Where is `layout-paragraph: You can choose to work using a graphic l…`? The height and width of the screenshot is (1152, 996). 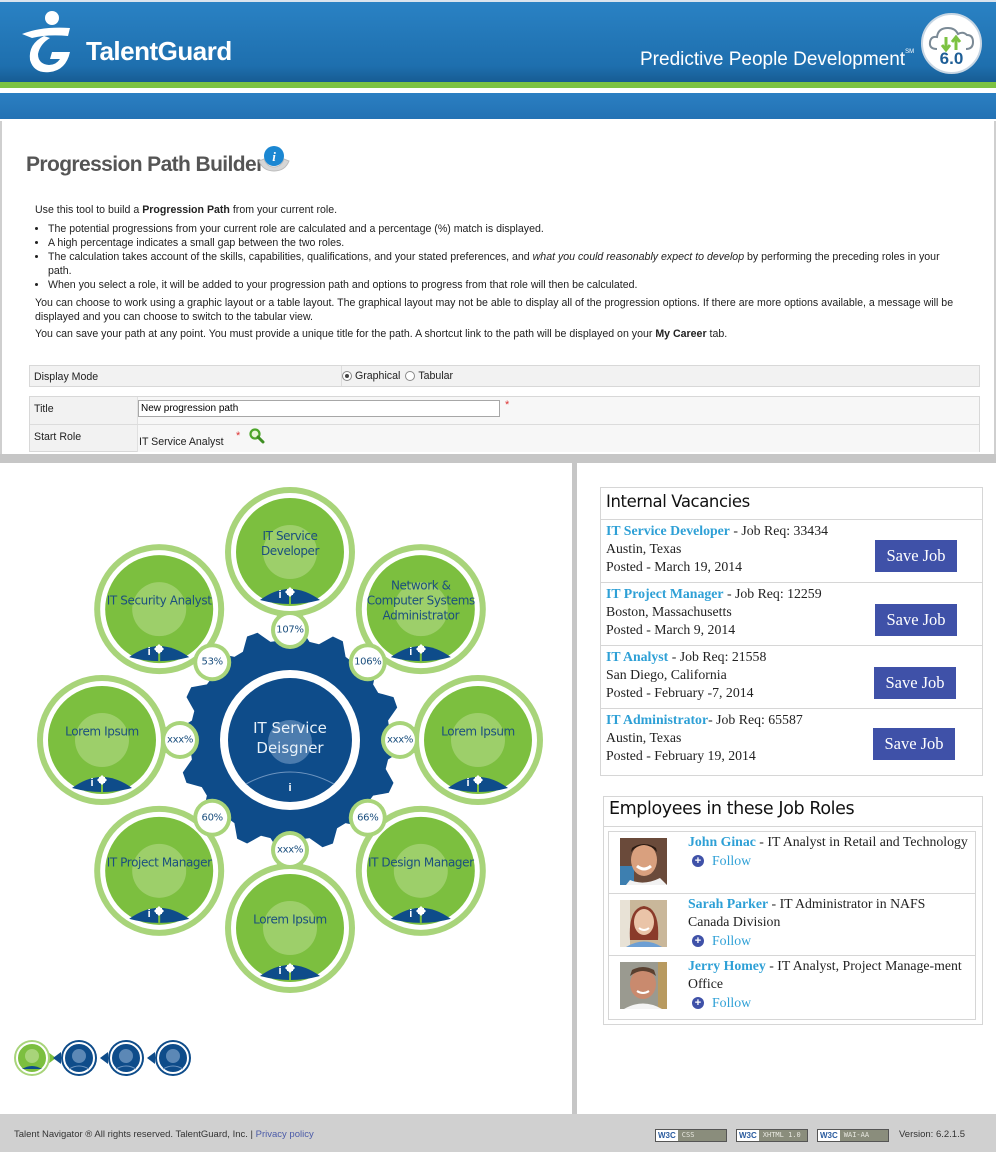
layout-paragraph: You can choose to work using a graphic l… is located at coordinates (494, 310).